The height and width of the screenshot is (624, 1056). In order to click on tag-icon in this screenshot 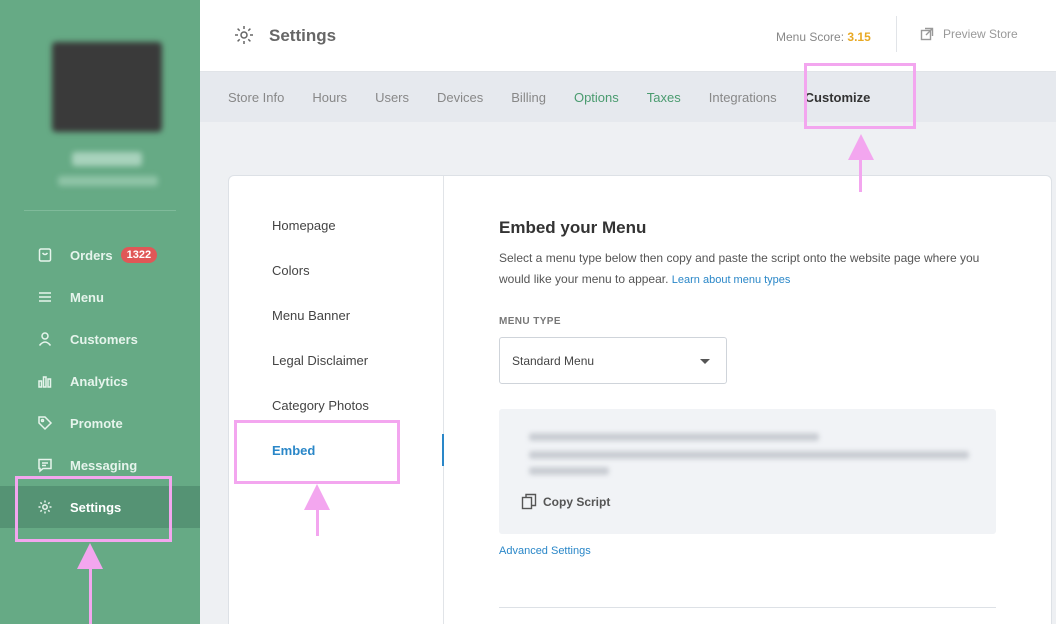, I will do `click(45, 423)`.